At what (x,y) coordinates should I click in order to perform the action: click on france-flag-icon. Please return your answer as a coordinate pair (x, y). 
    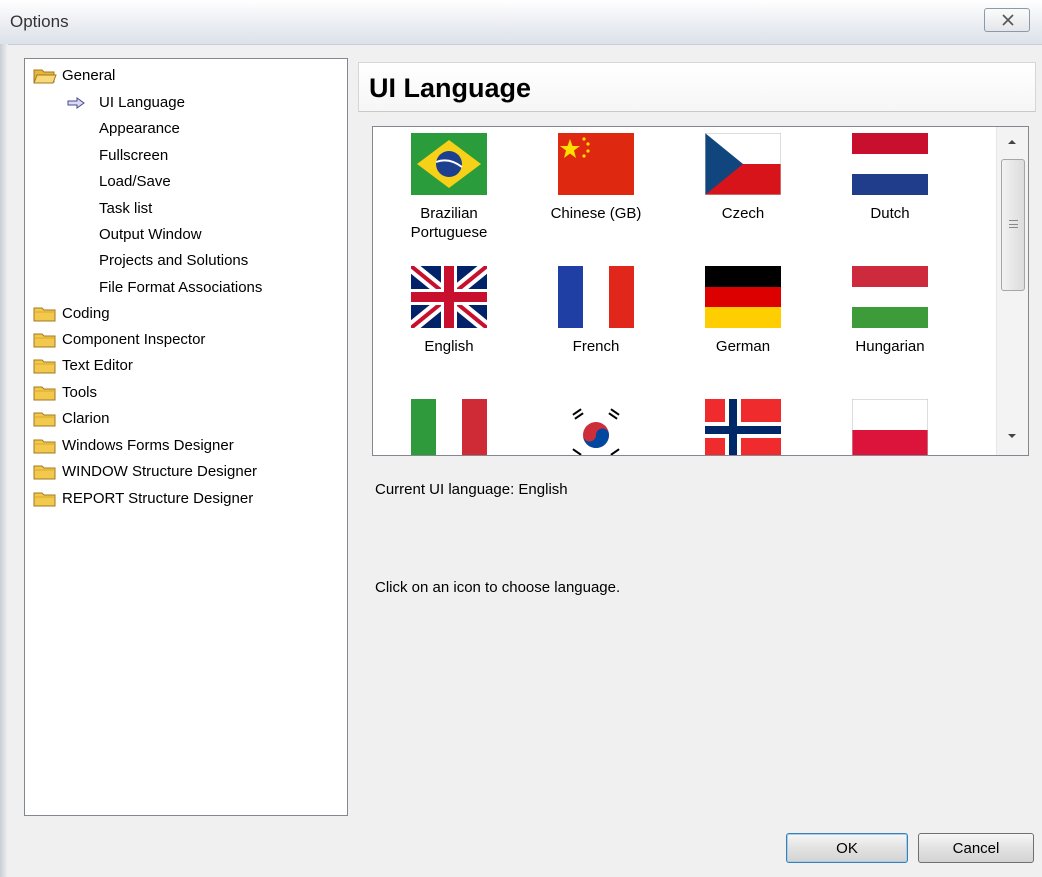
    Looking at the image, I should click on (596, 297).